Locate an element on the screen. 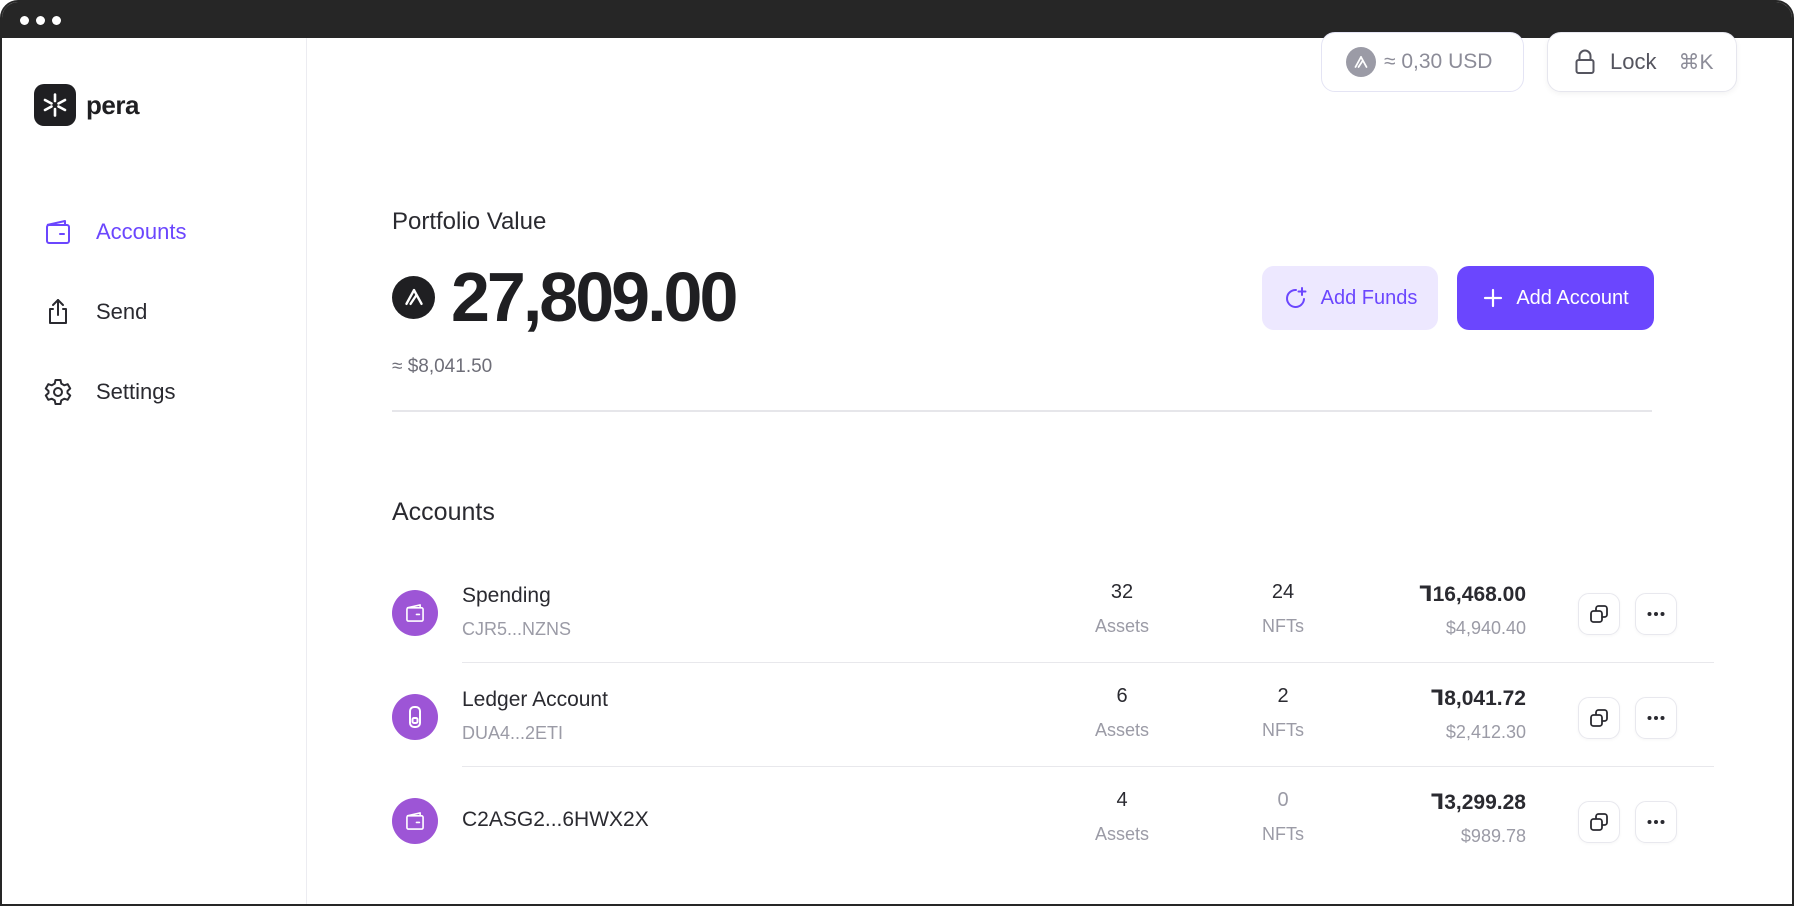 Image resolution: width=1794 pixels, height=906 pixels. sidebar-item-label: Settings is located at coordinates (136, 391).